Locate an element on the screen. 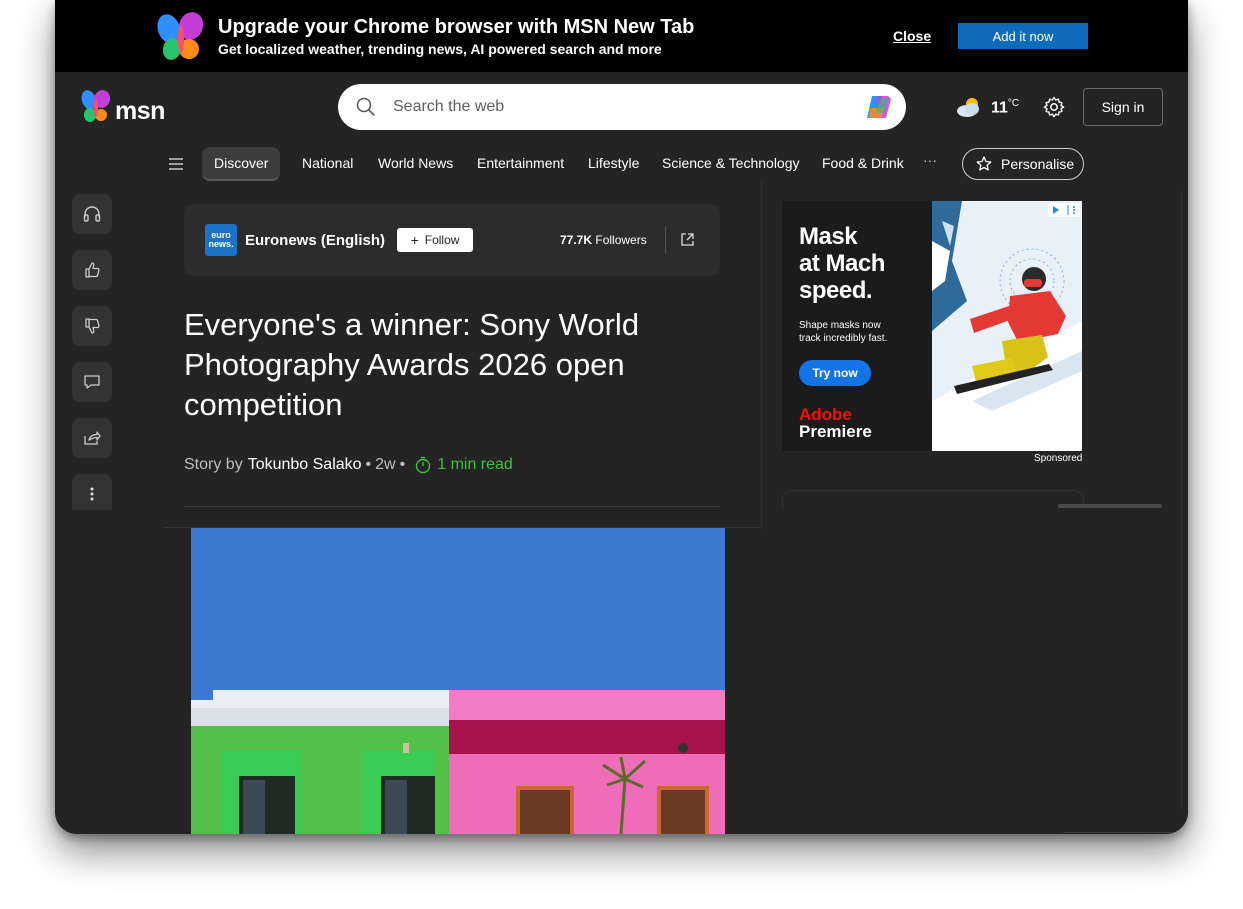 This screenshot has width=1243, height=909. thumbs-up-icon is located at coordinates (92, 270).